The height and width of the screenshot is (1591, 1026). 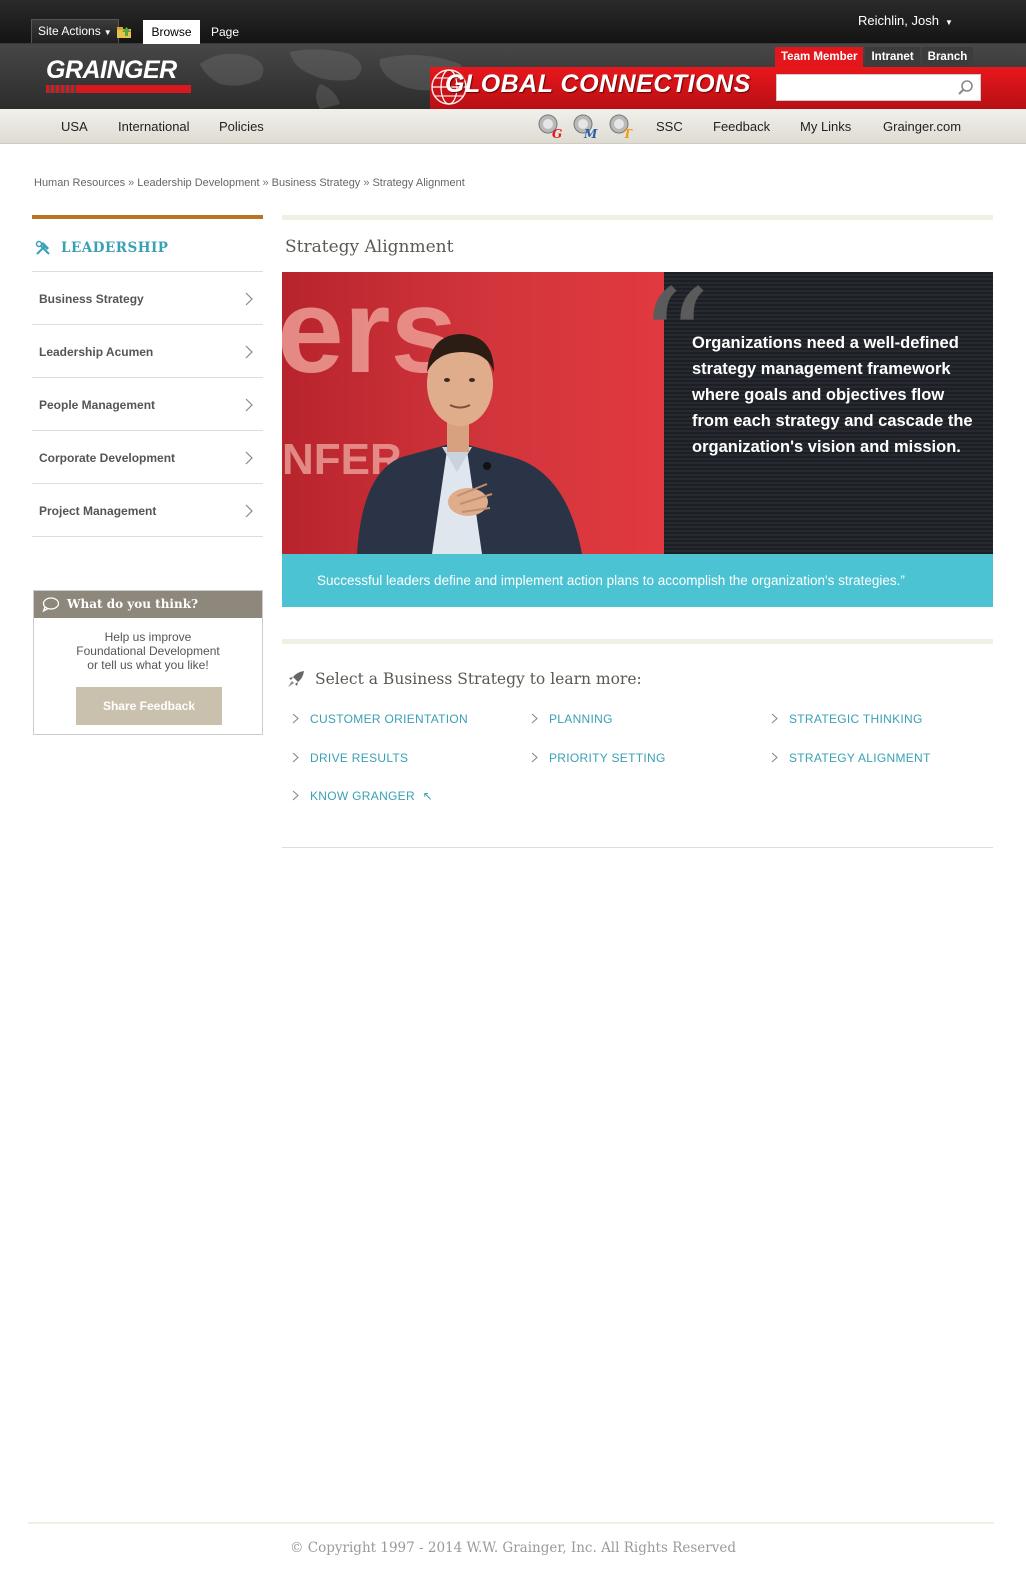 I want to click on sidebar-title: LEADERSHIP, so click(x=115, y=248).